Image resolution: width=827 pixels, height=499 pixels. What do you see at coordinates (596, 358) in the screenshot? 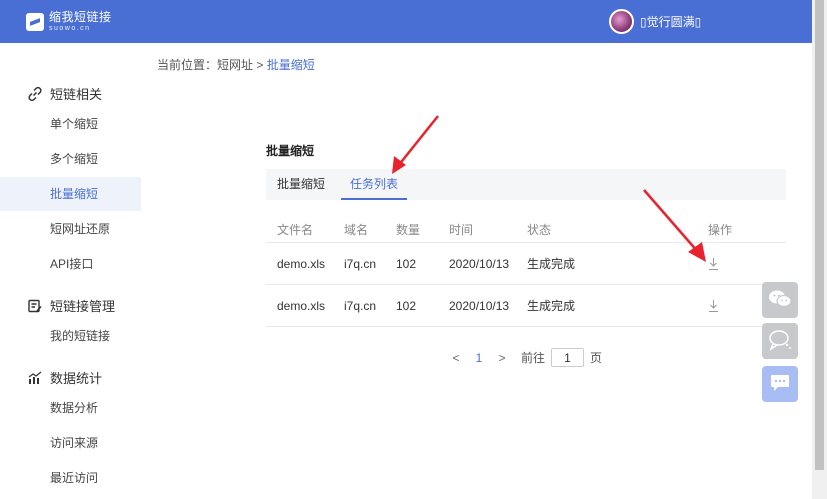
I see `page-suffix: 页` at bounding box center [596, 358].